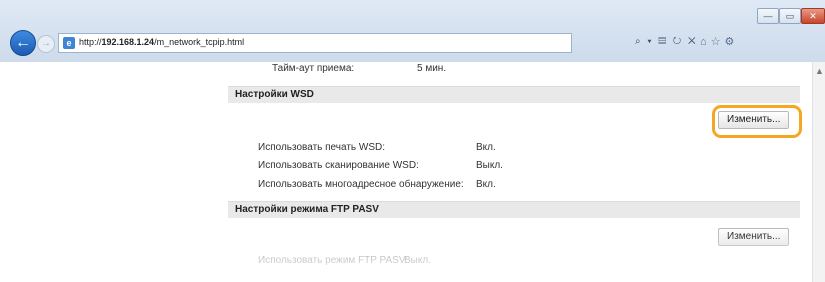 The image size is (825, 282). Describe the element at coordinates (486, 147) in the screenshot. I see `wsd-print-value: Вкл.` at that location.